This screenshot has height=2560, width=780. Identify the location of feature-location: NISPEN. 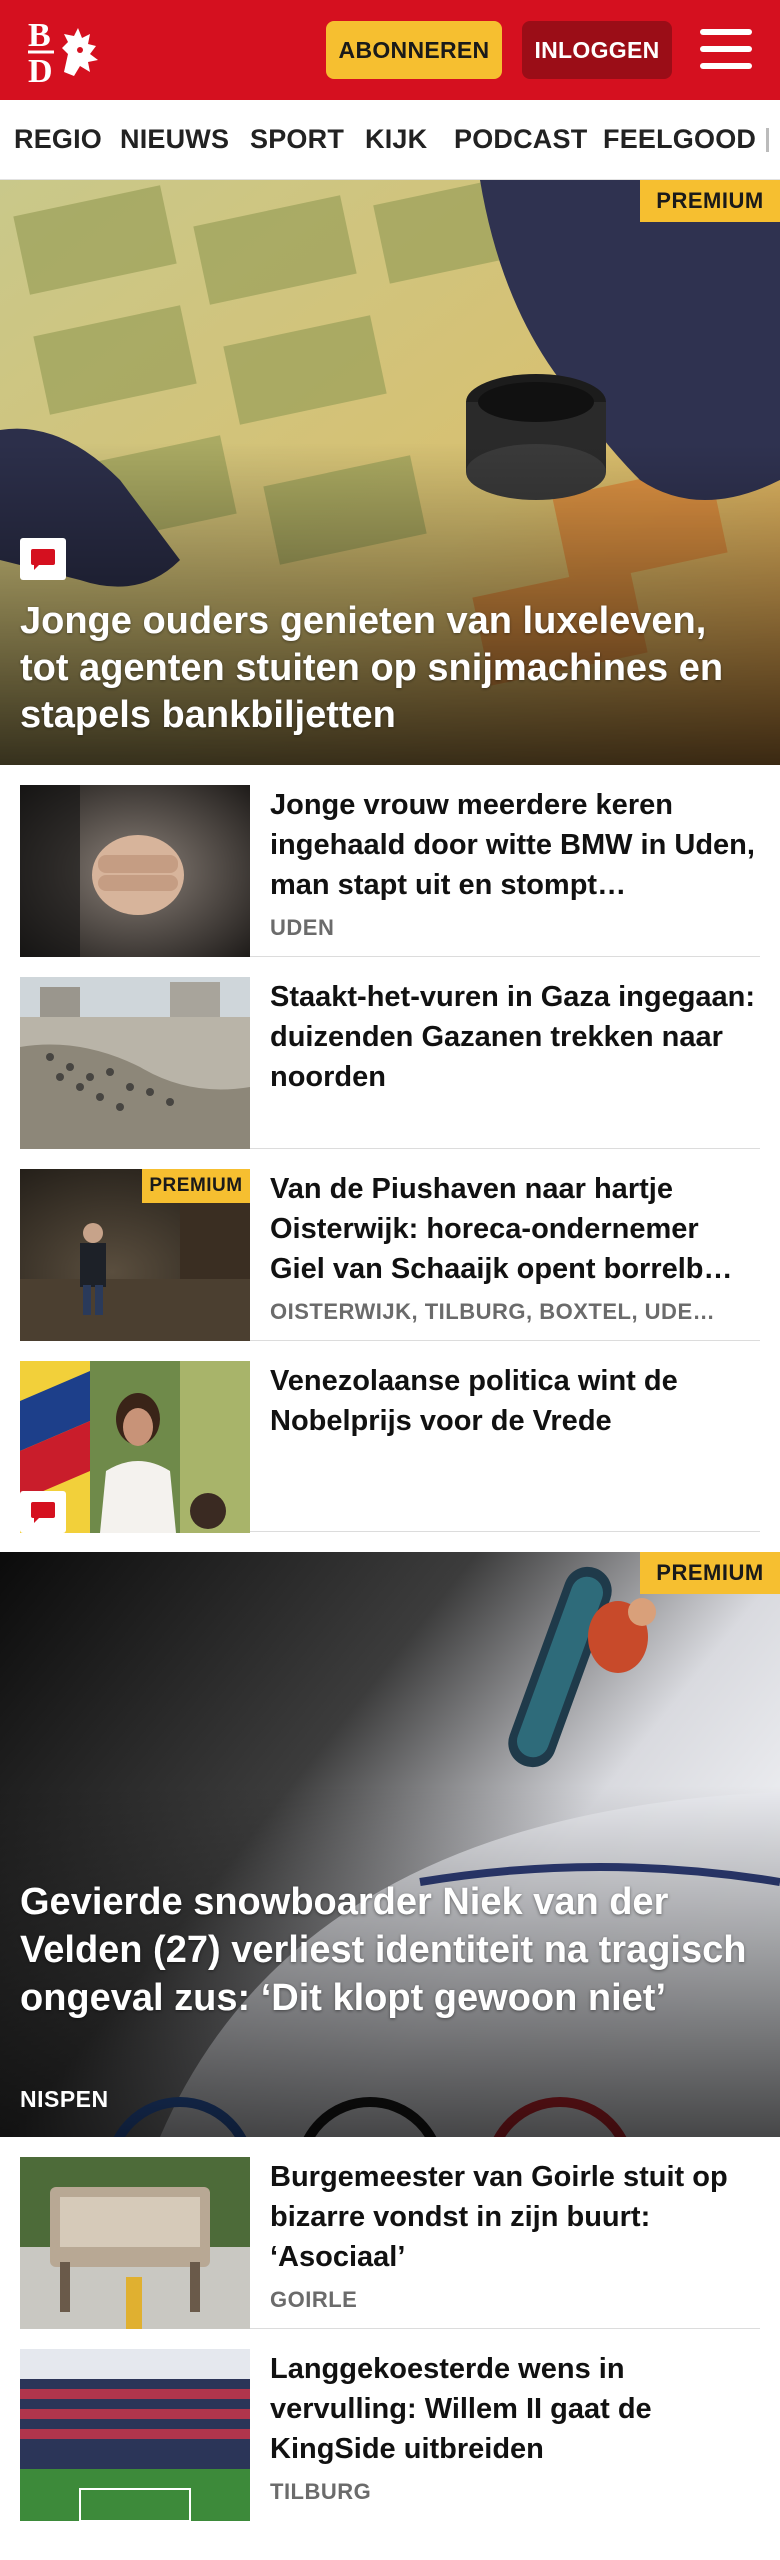
(64, 2099).